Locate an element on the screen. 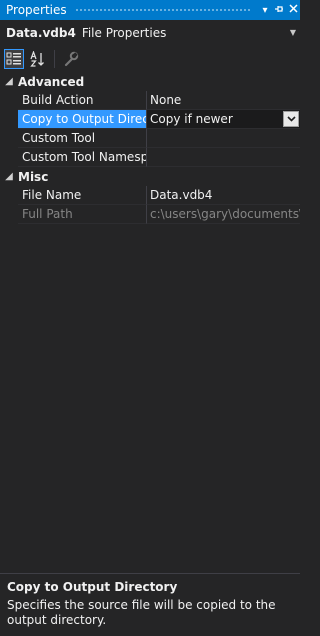  sort-alphabetical-icon is located at coordinates (37, 59).